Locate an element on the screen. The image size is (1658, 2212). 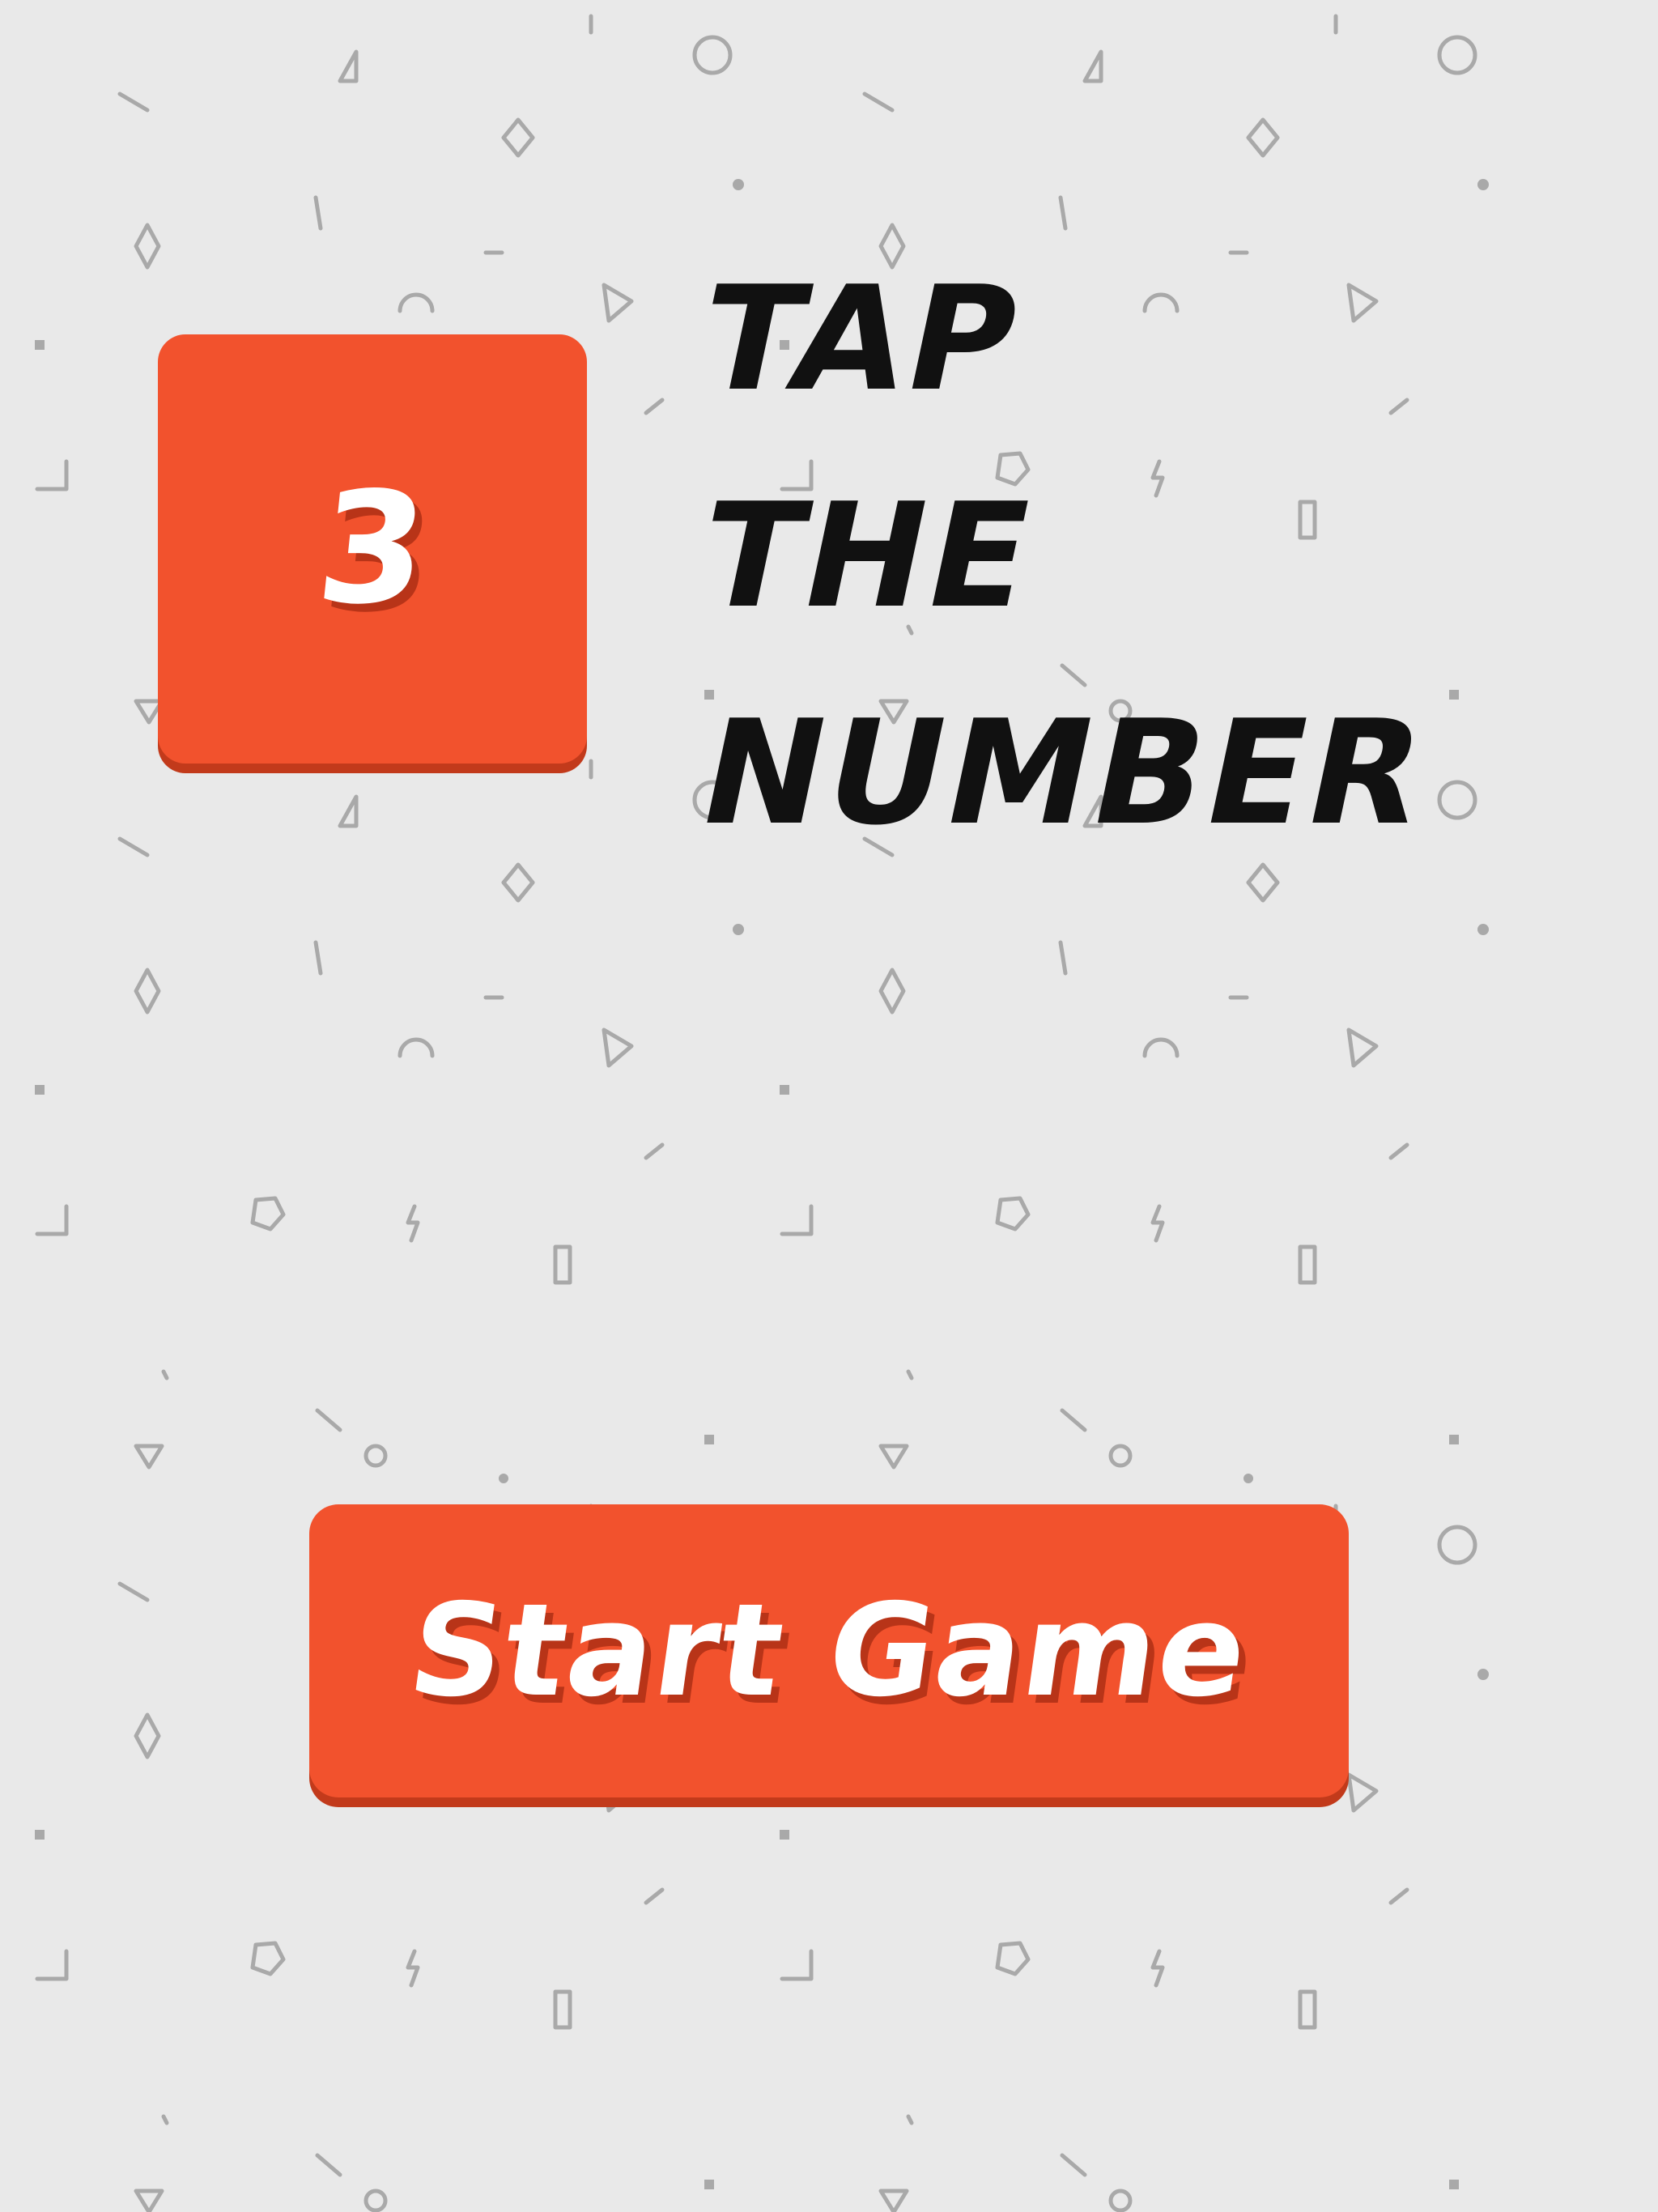
start-game-label: Start Game is located at coordinates (829, 1650).